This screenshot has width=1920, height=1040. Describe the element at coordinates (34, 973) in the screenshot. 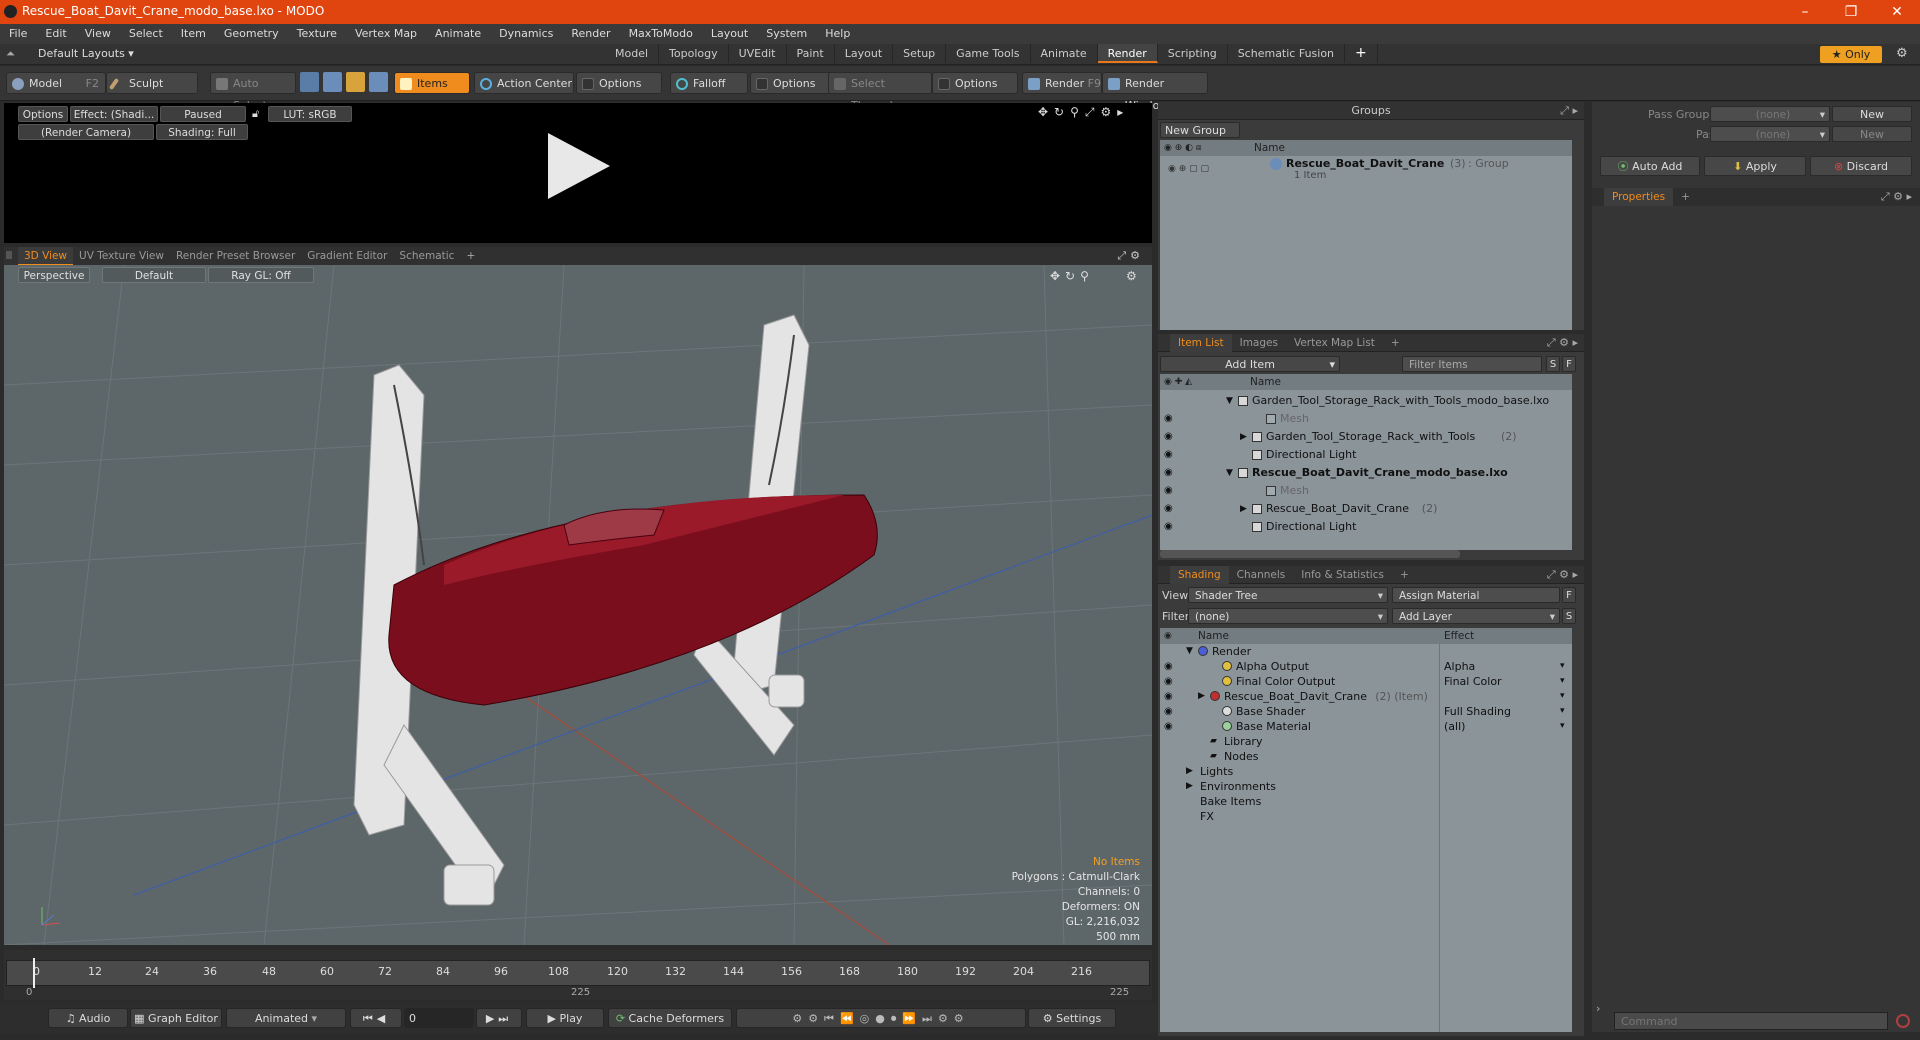

I see `playhead` at that location.